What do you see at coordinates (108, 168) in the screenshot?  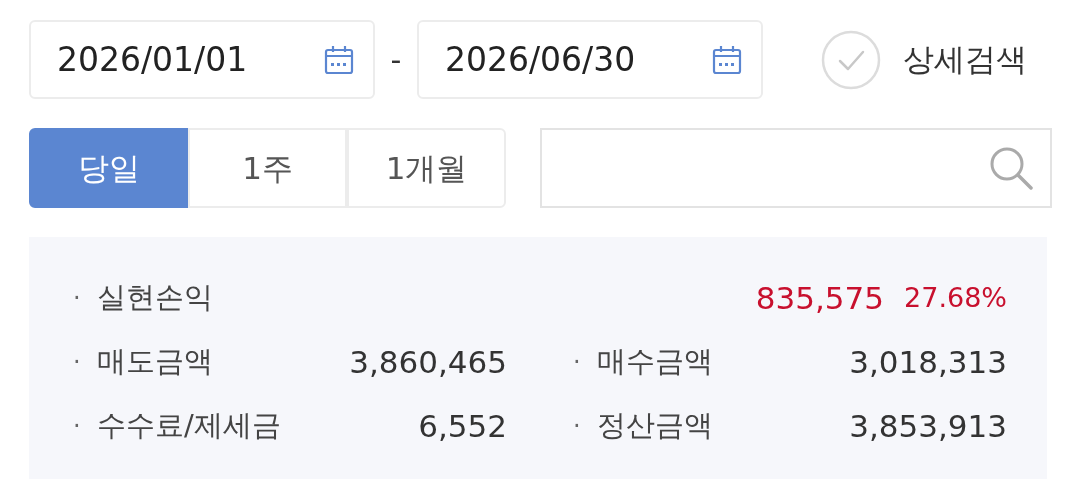 I see `period-tab: 당일` at bounding box center [108, 168].